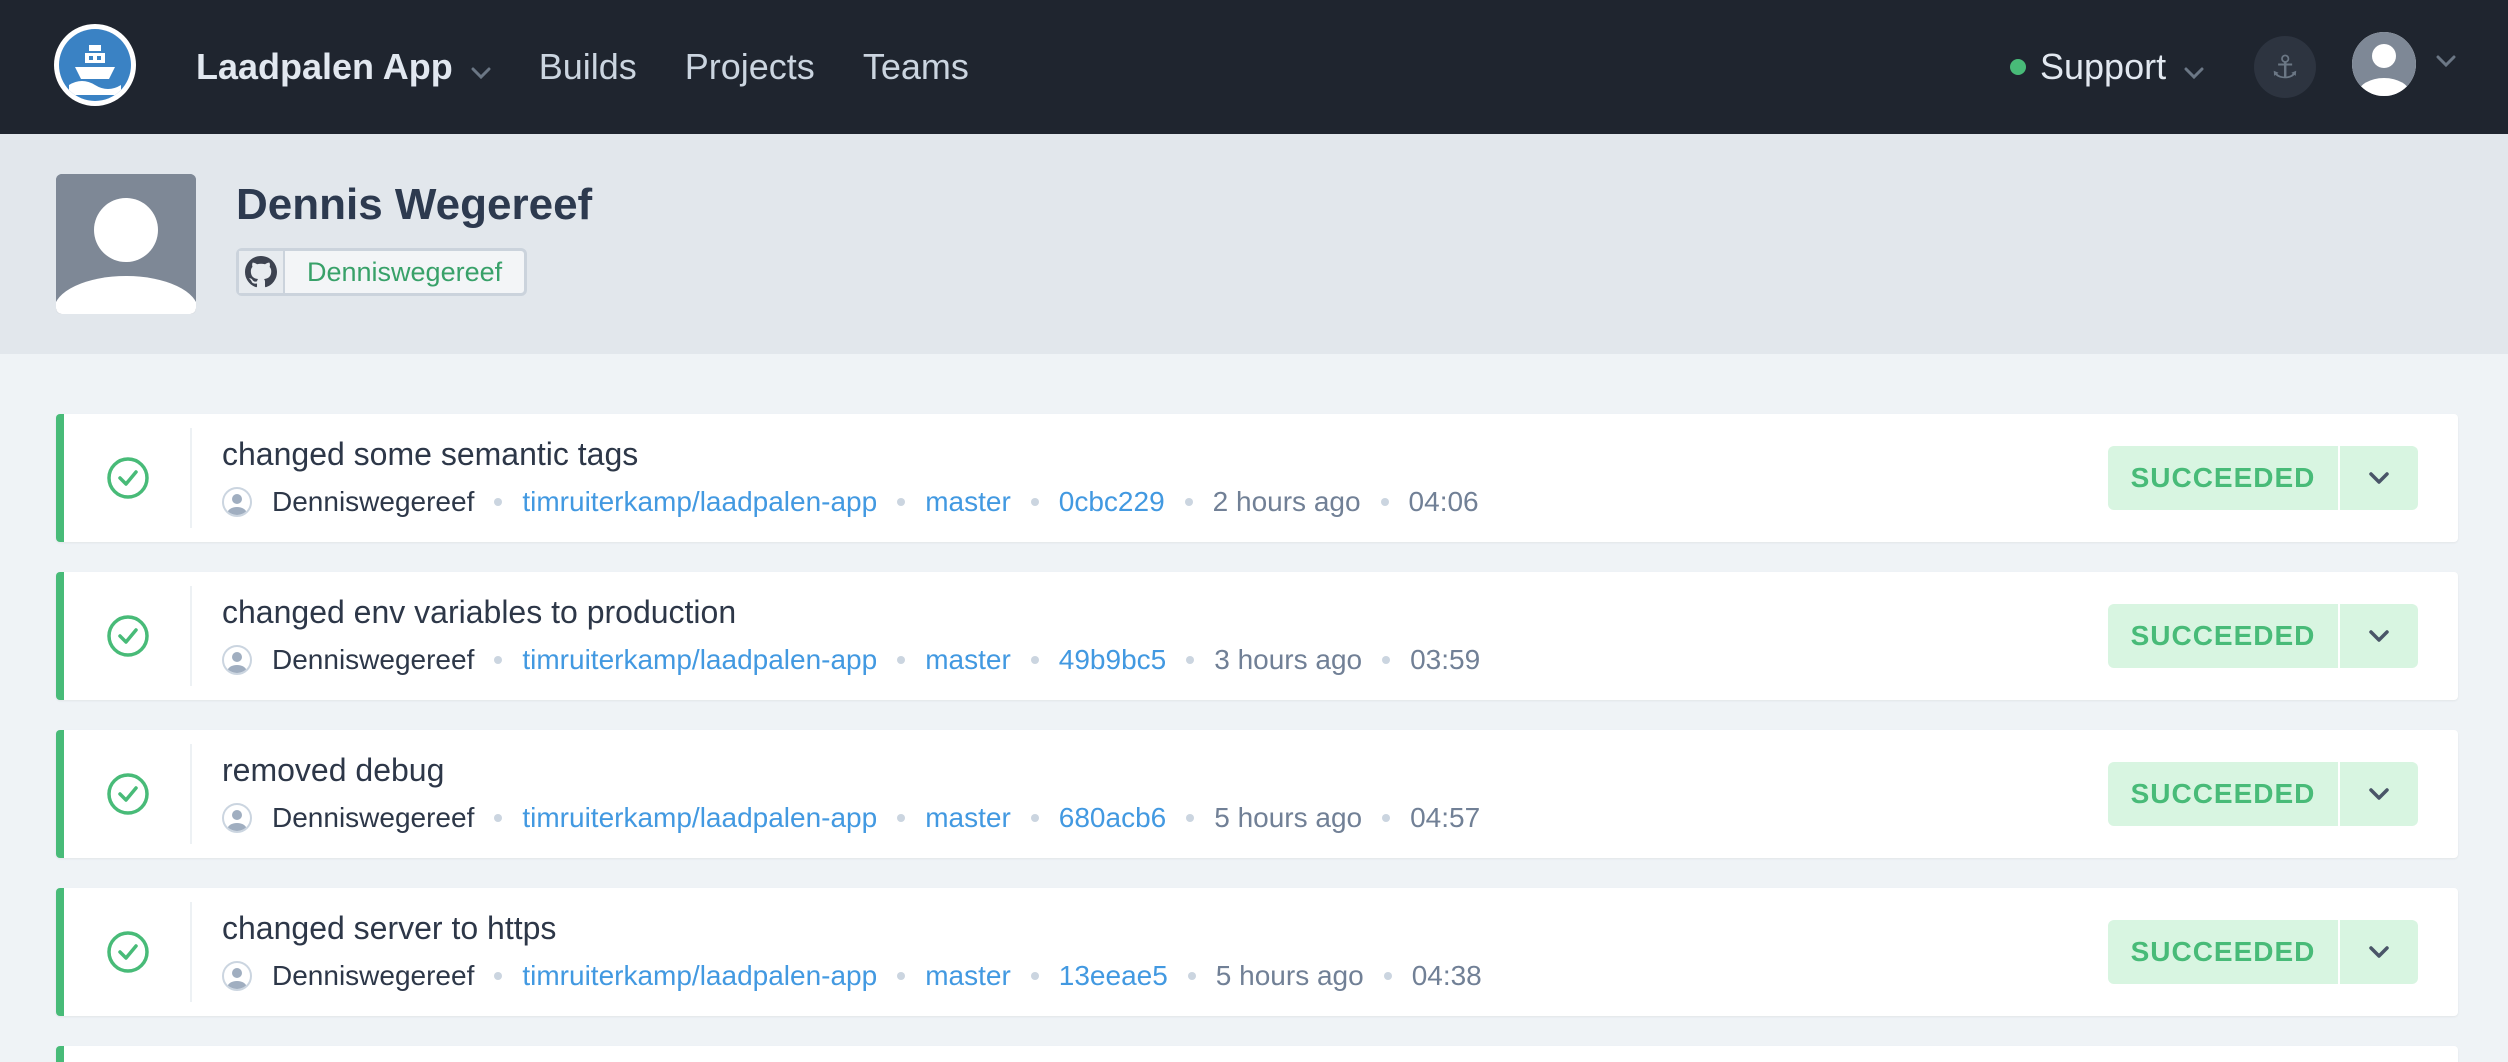 The width and height of the screenshot is (2508, 1062). I want to click on build-time-ago: 3 hours ago, so click(1288, 659).